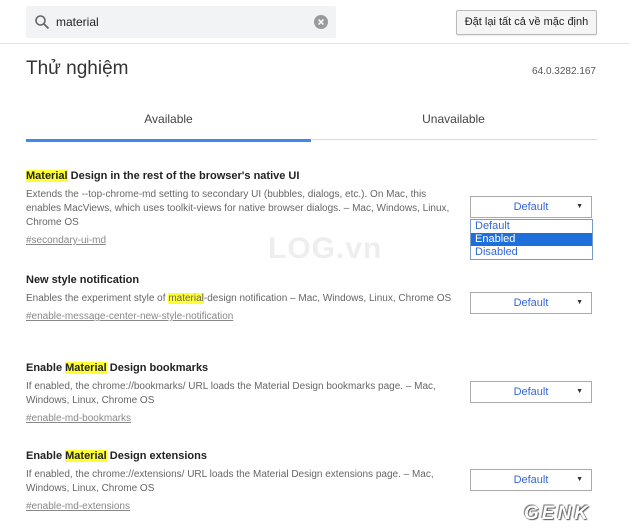 The width and height of the screenshot is (630, 531). I want to click on active-tab-indicator, so click(168, 140).